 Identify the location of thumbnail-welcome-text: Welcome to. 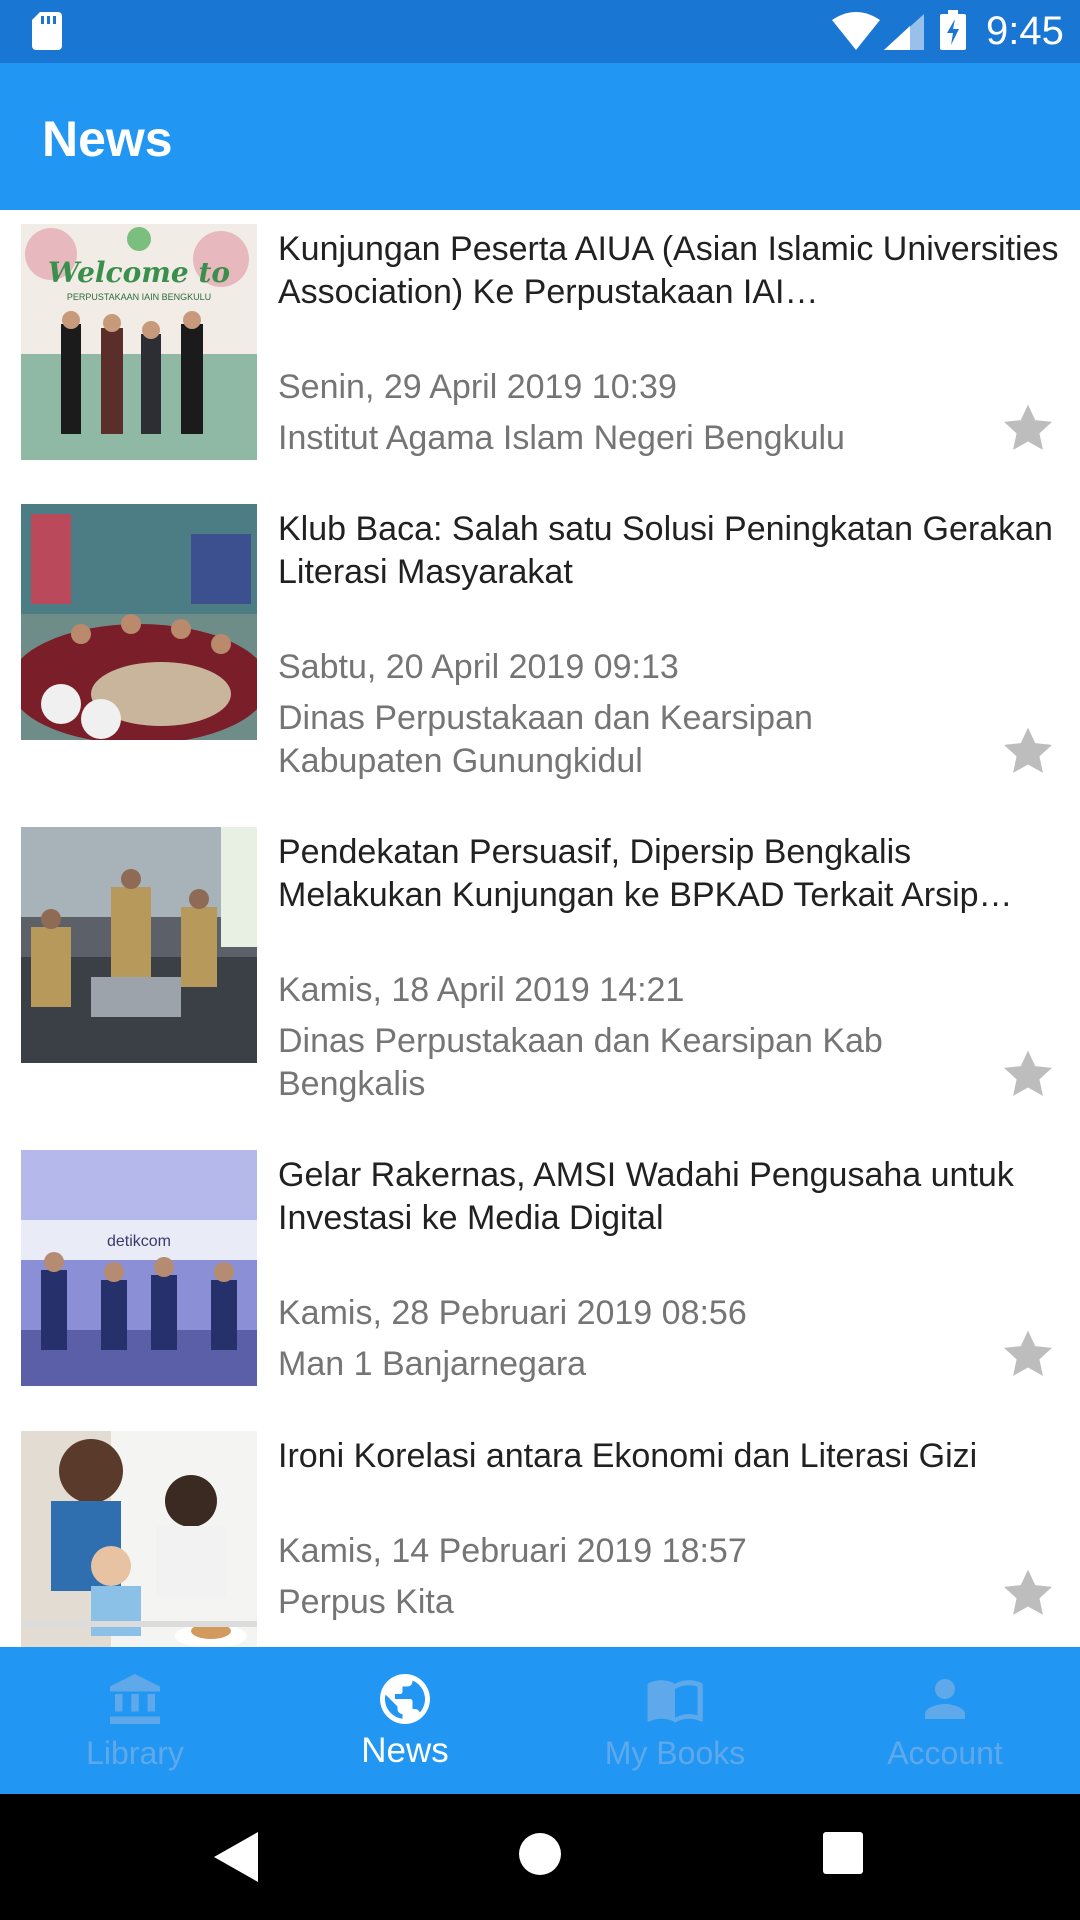
(139, 272).